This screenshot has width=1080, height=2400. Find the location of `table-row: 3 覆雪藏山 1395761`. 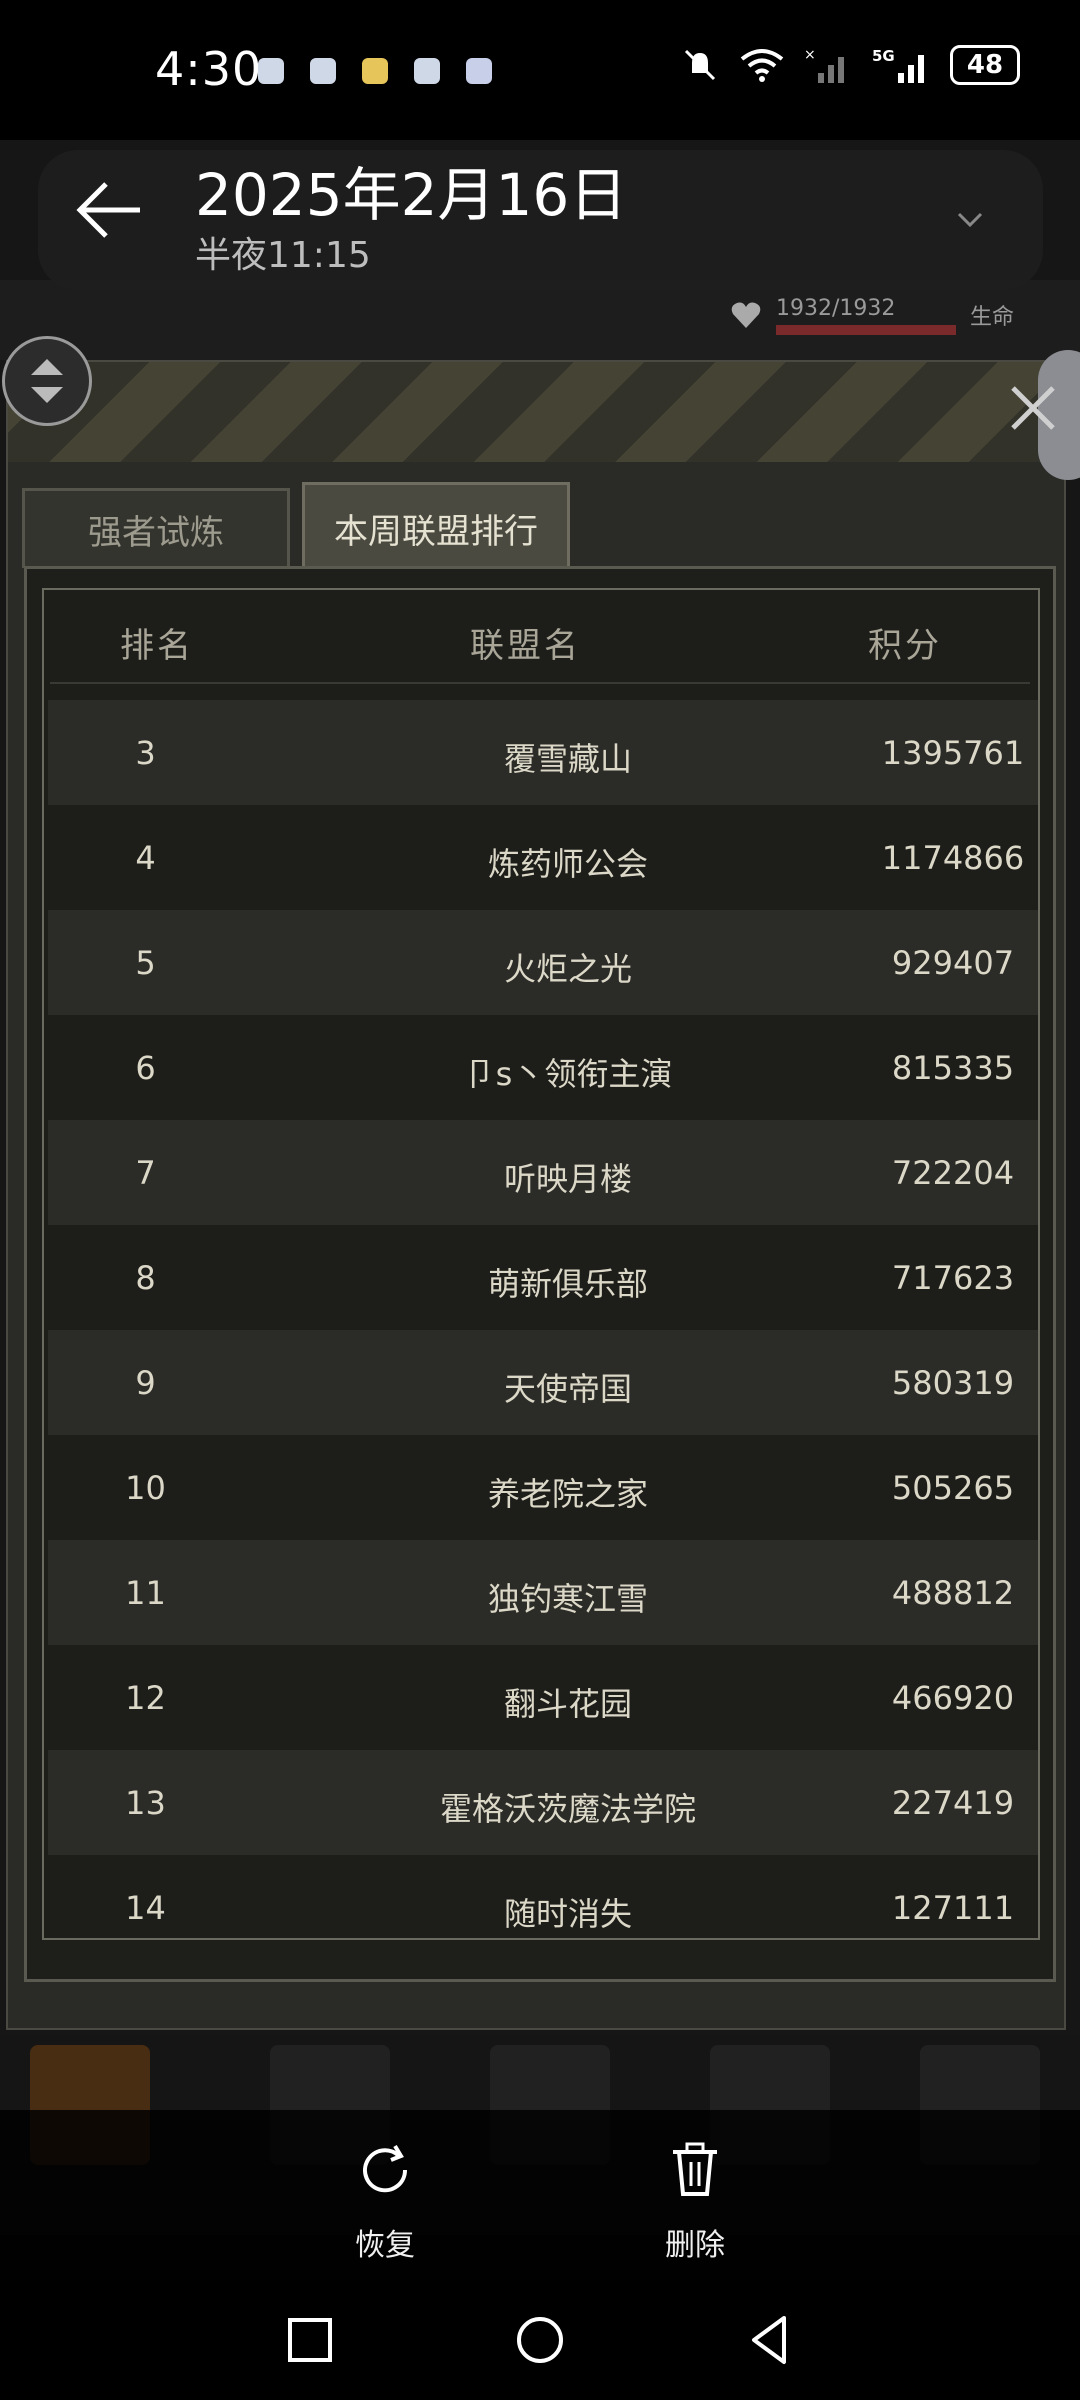

table-row: 3 覆雪藏山 1395761 is located at coordinates (543, 752).